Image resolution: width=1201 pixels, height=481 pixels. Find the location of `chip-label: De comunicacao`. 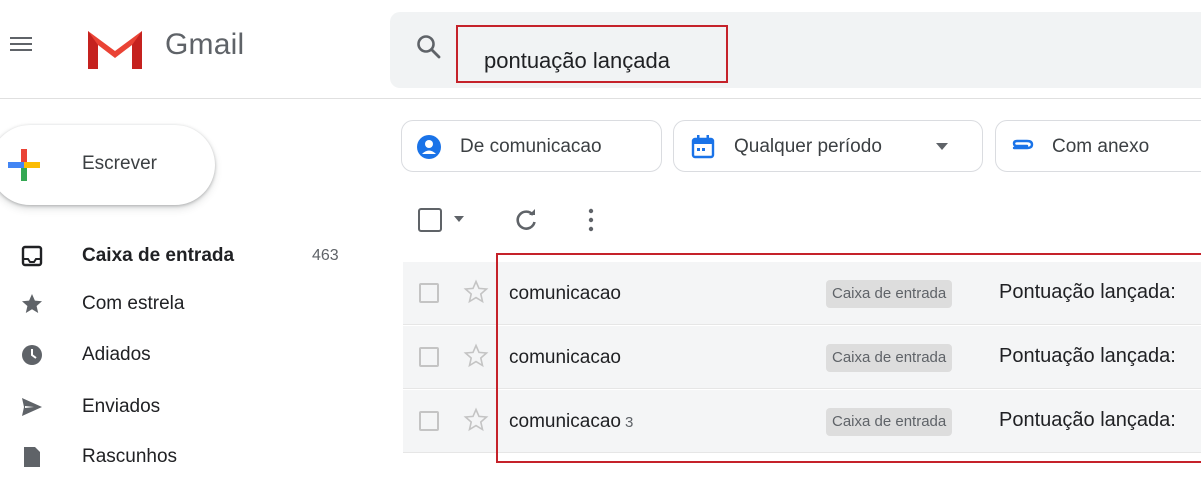

chip-label: De comunicacao is located at coordinates (531, 146).